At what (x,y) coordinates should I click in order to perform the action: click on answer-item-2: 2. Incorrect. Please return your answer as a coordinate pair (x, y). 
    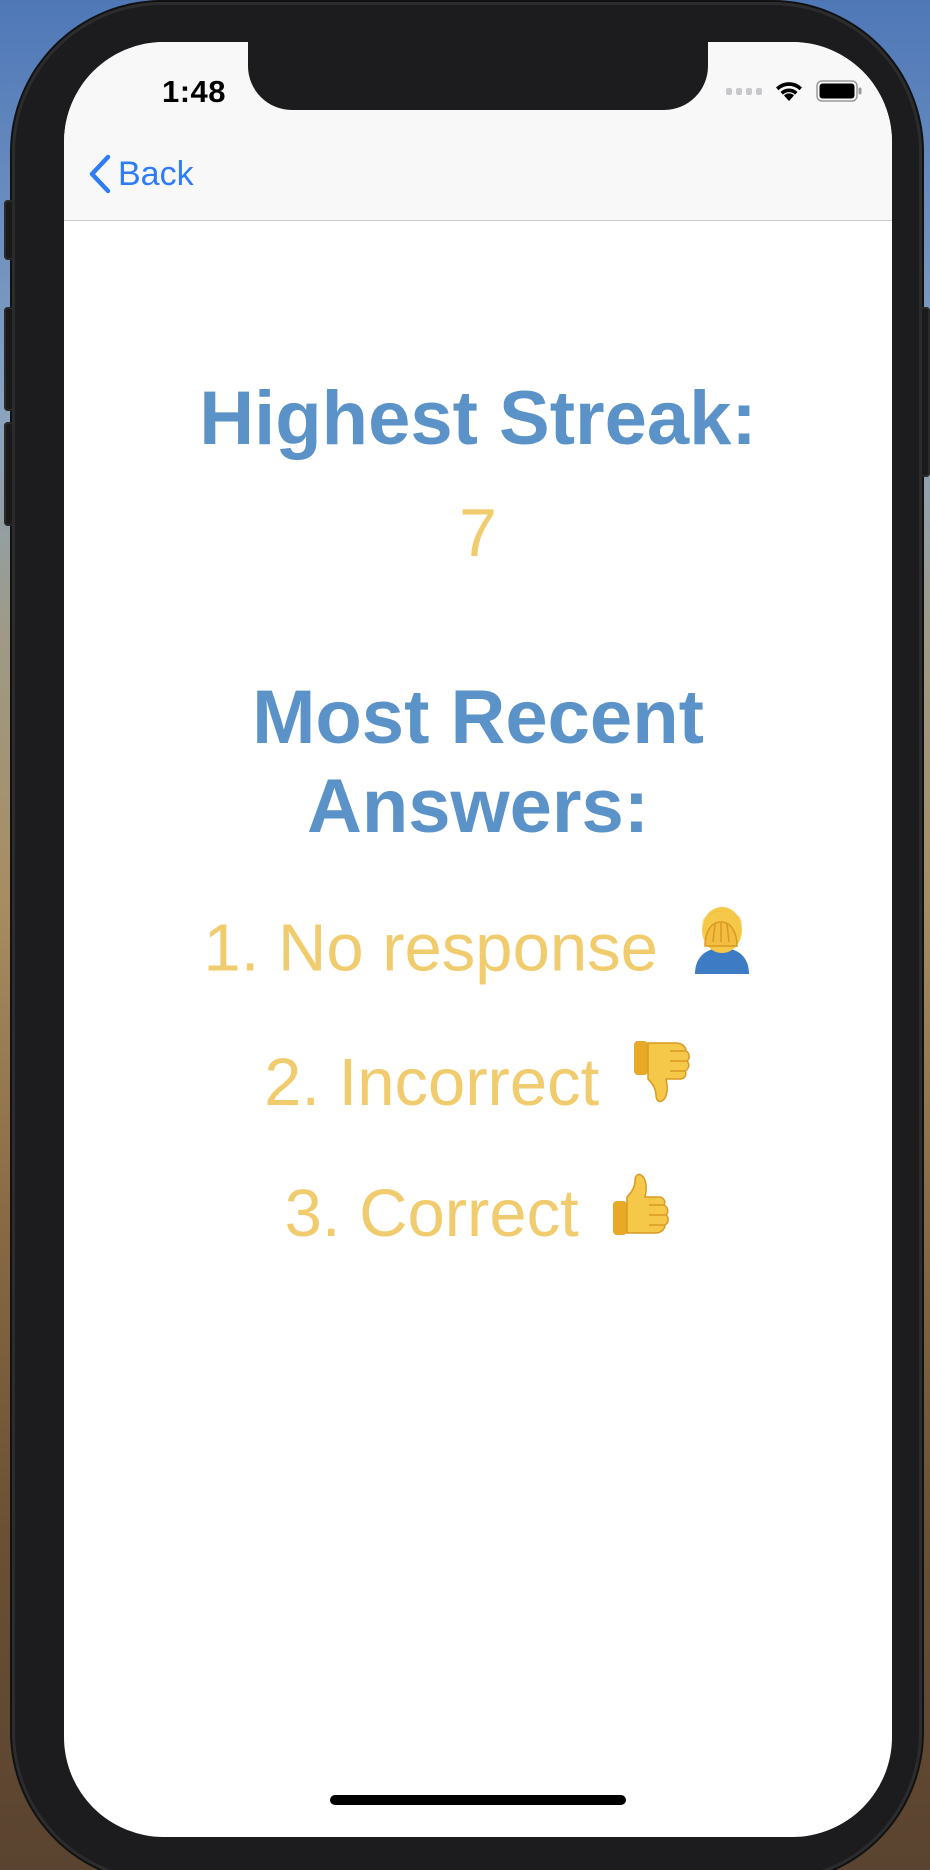
    Looking at the image, I should click on (478, 1085).